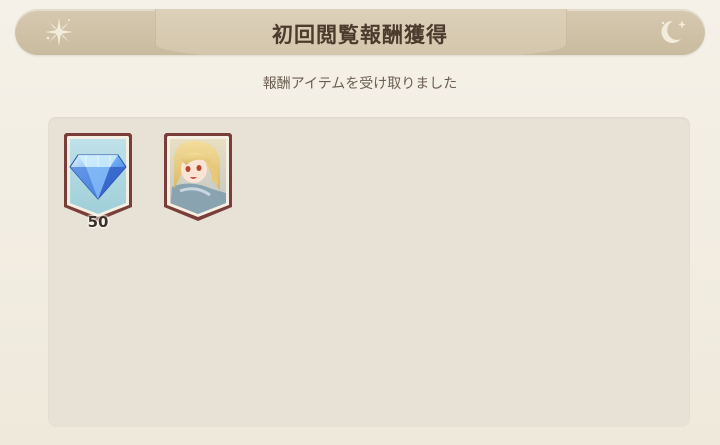 Image resolution: width=720 pixels, height=445 pixels. I want to click on gem-card-frame, so click(98, 177).